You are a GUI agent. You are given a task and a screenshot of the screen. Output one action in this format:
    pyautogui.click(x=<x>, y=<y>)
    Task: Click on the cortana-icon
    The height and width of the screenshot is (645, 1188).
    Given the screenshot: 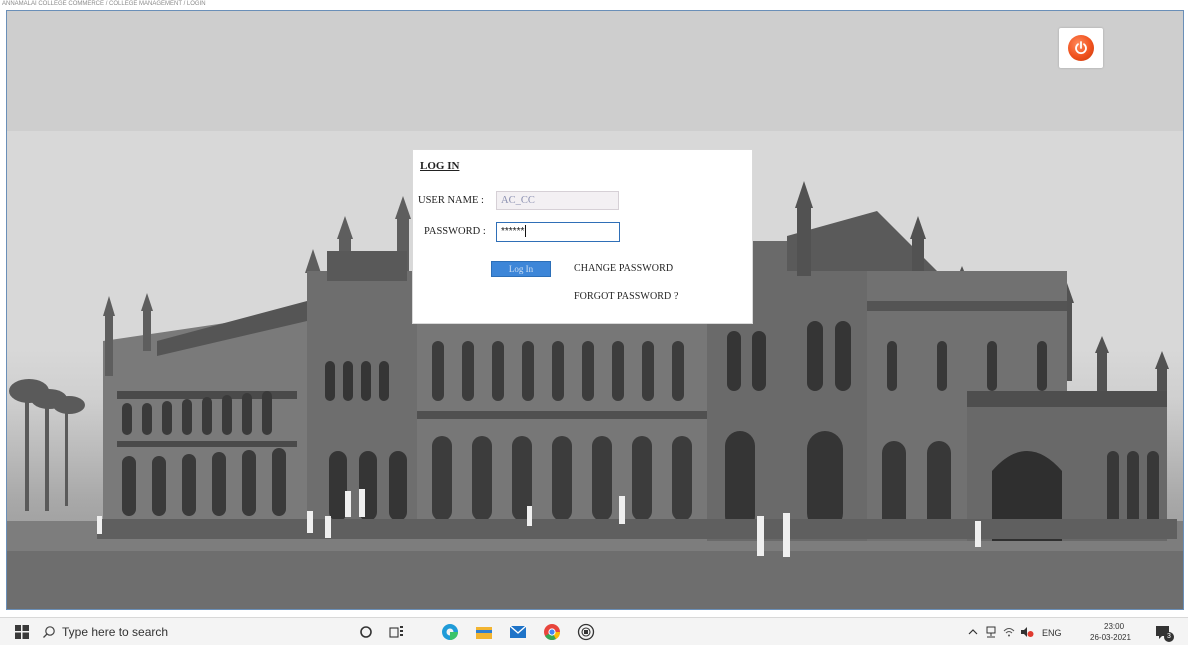 What is the action you would take?
    pyautogui.click(x=366, y=631)
    